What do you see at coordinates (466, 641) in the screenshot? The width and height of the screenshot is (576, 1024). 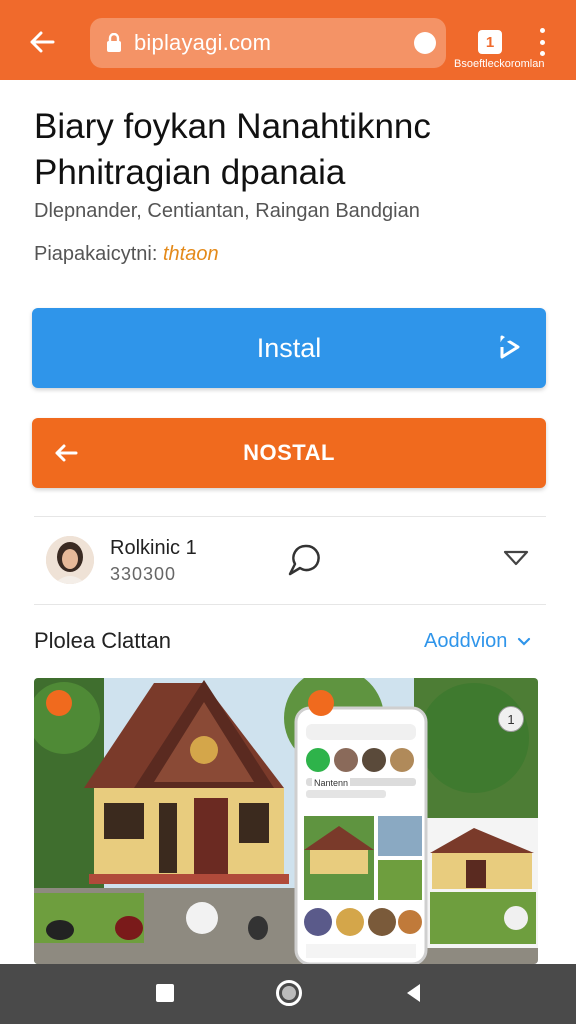 I see `section-link-label: Aoddvion` at bounding box center [466, 641].